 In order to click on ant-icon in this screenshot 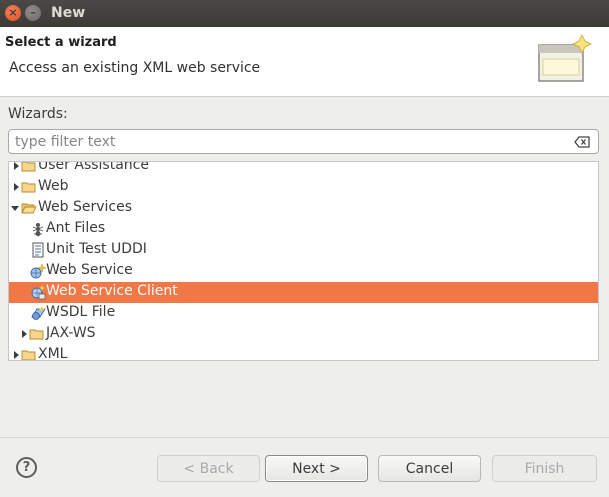, I will do `click(38, 230)`.